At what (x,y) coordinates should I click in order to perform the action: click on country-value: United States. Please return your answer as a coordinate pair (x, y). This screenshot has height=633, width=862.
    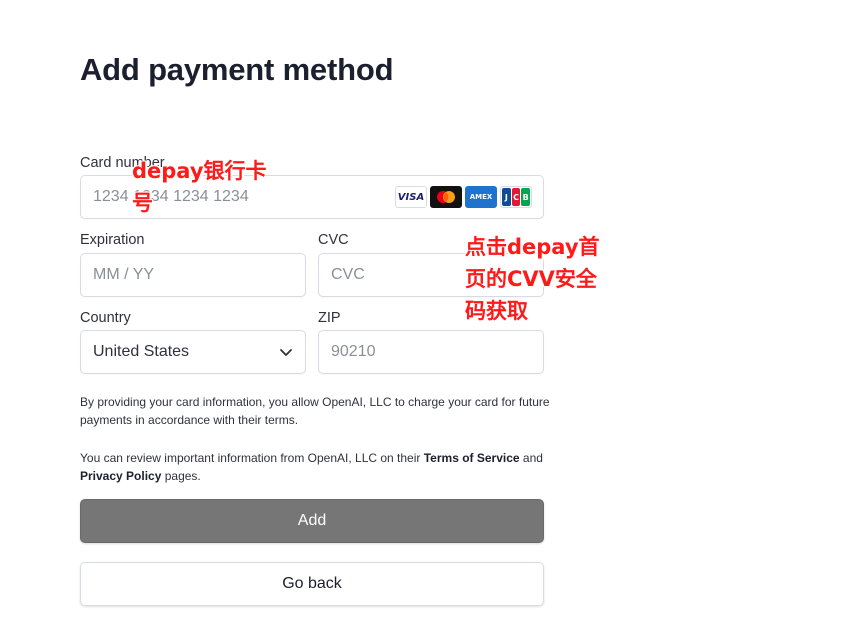
    Looking at the image, I should click on (141, 351).